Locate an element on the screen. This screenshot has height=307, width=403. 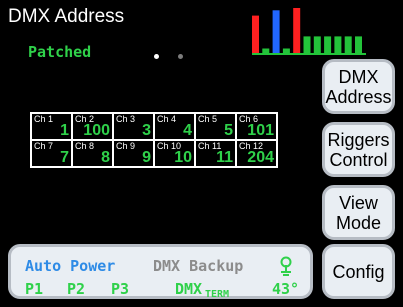
config-button: Config is located at coordinates (358, 271).